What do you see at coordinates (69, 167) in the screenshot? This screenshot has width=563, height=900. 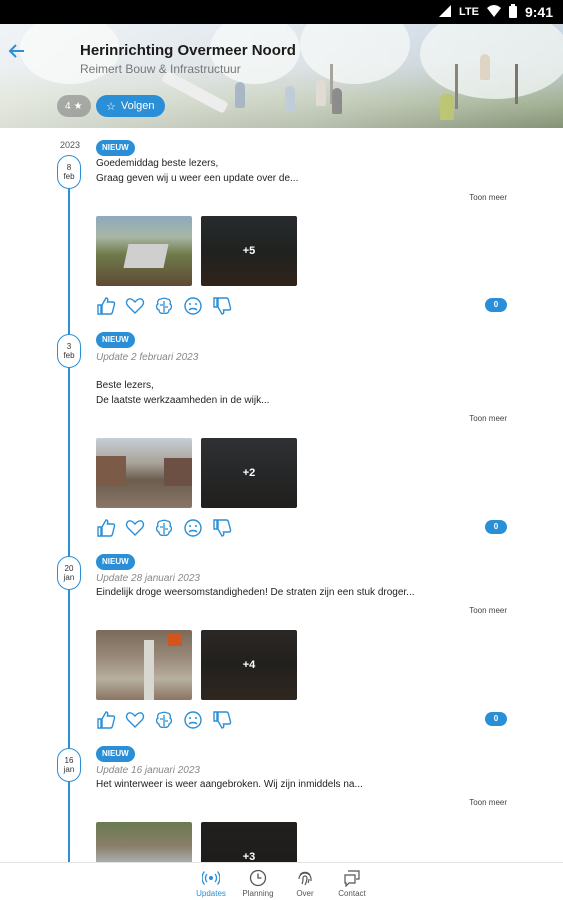 I see `date-day: 8` at bounding box center [69, 167].